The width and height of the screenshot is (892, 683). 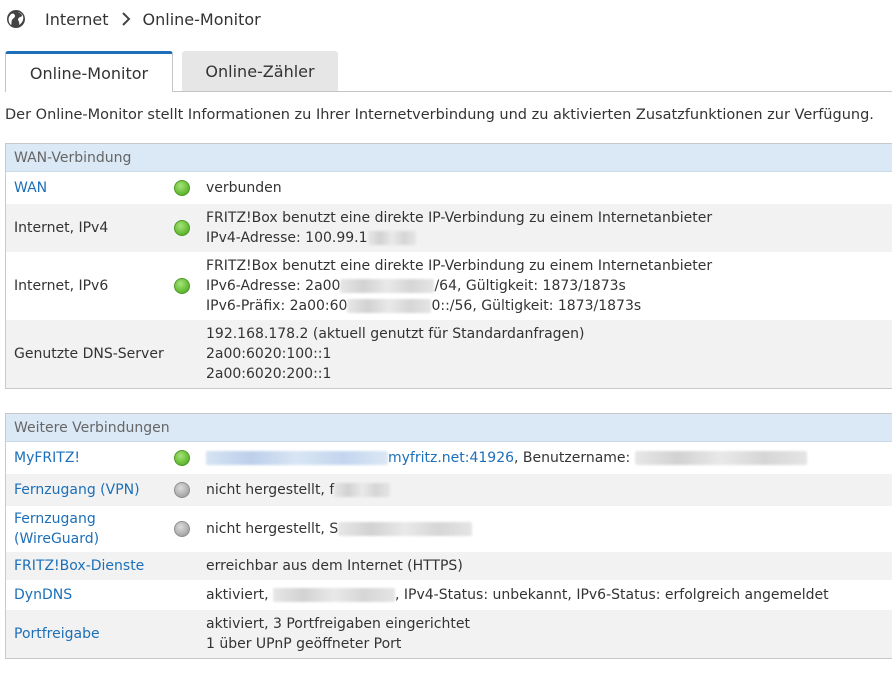 I want to click on portfreigabe-line2: 1 über UPnP geöffneter Port, so click(x=304, y=644).